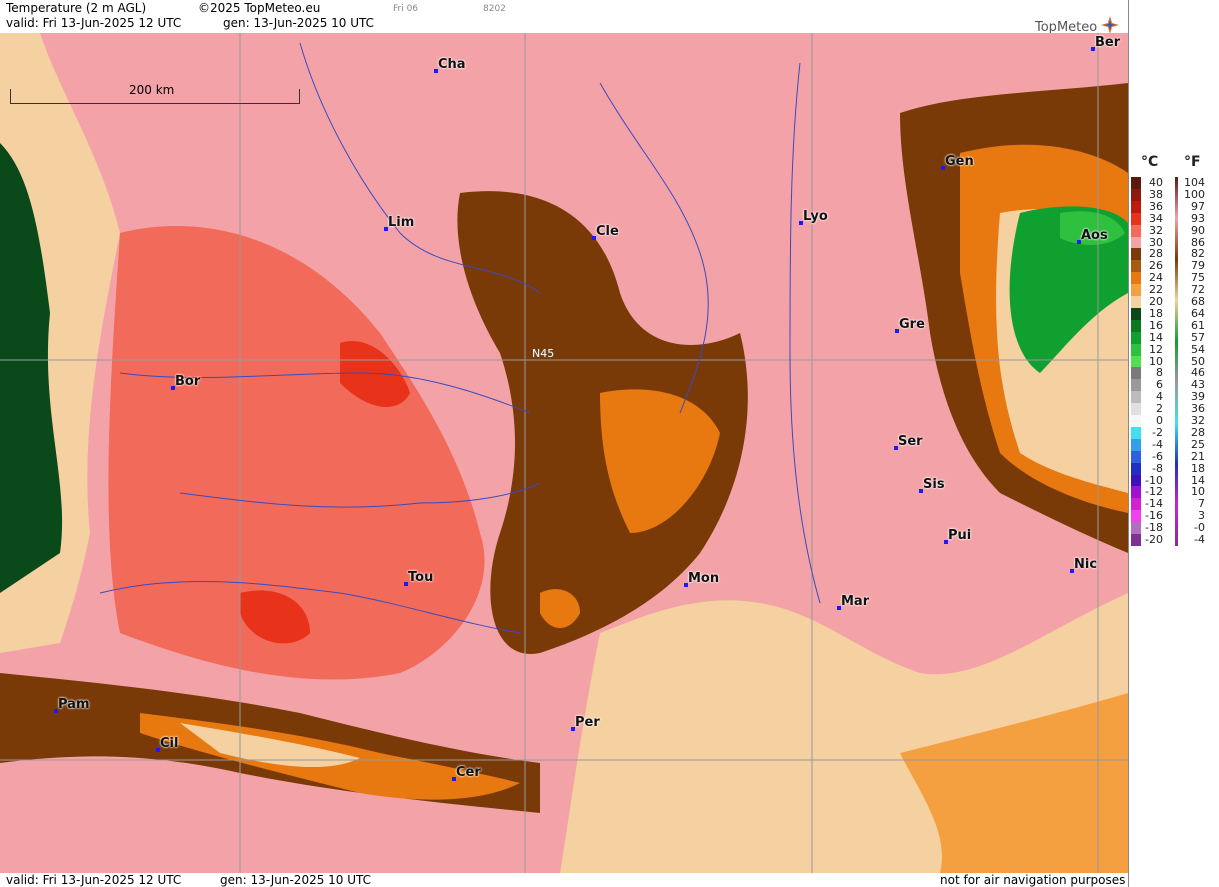  I want to click on run-label: Fri 06, so click(406, 9).